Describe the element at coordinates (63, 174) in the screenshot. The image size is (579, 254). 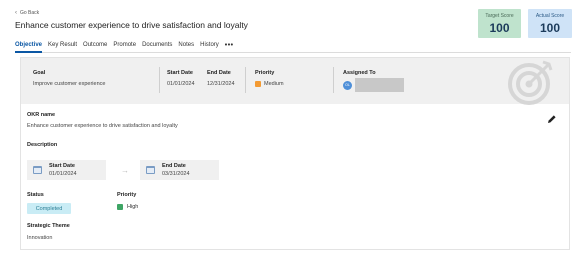
I see `detail-start-value: 01/01/2024` at that location.